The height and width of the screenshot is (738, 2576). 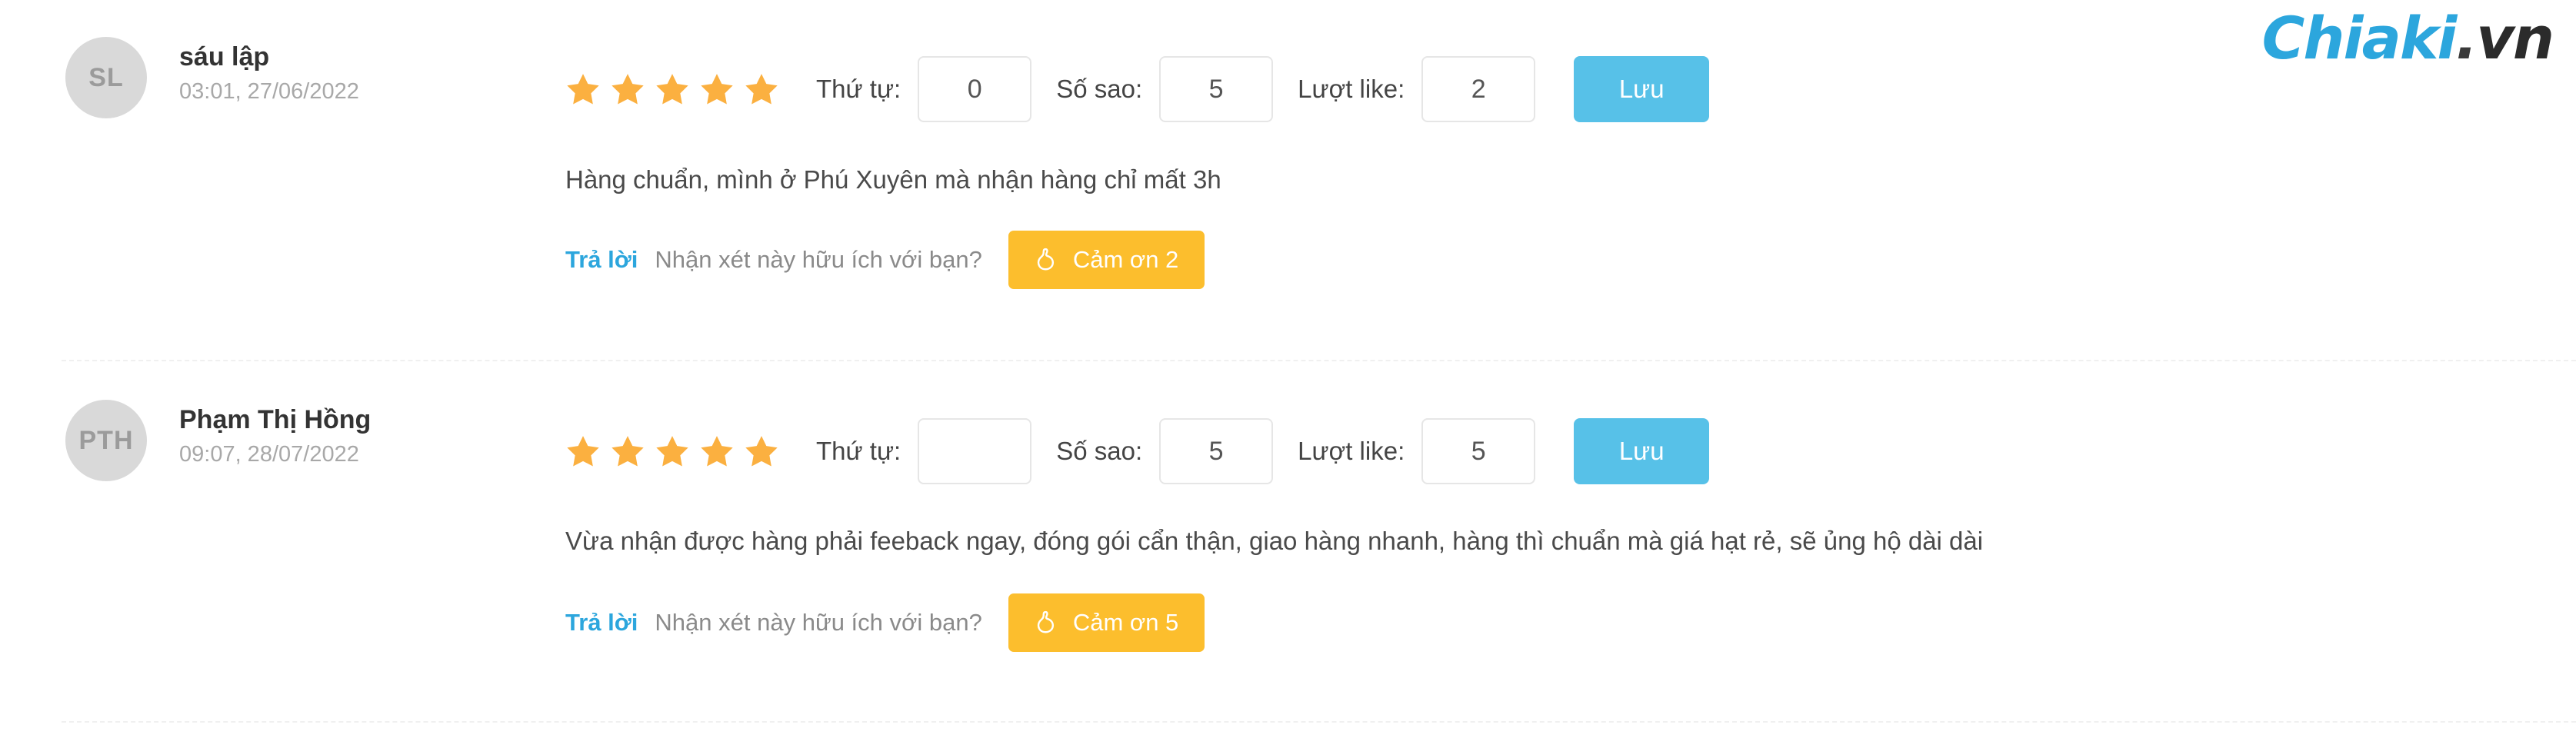 What do you see at coordinates (269, 455) in the screenshot?
I see `review-date: 09:07, 28/07/2022` at bounding box center [269, 455].